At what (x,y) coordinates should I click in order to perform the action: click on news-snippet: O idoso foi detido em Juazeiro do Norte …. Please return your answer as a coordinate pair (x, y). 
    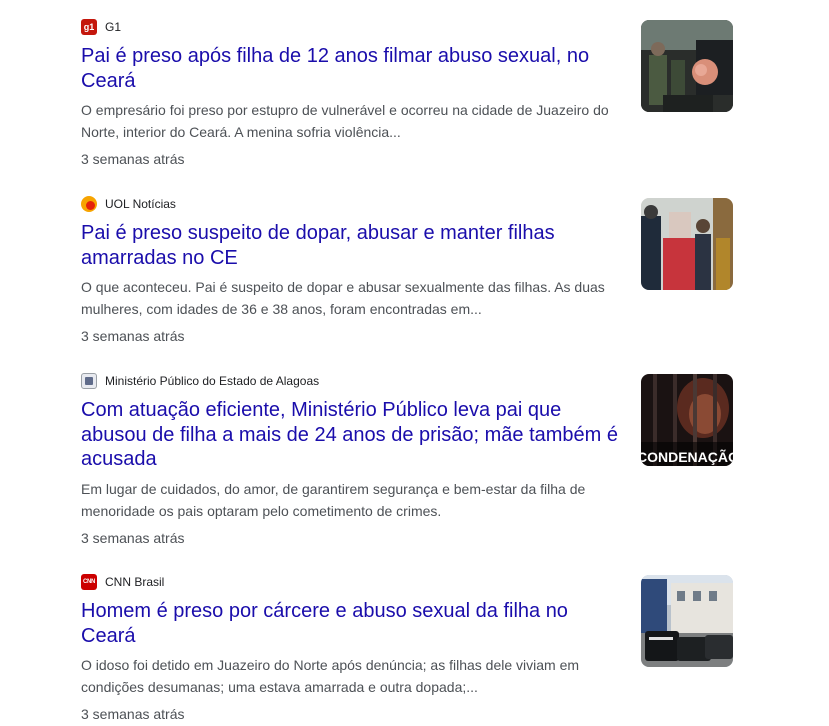
    Looking at the image, I should click on (330, 676).